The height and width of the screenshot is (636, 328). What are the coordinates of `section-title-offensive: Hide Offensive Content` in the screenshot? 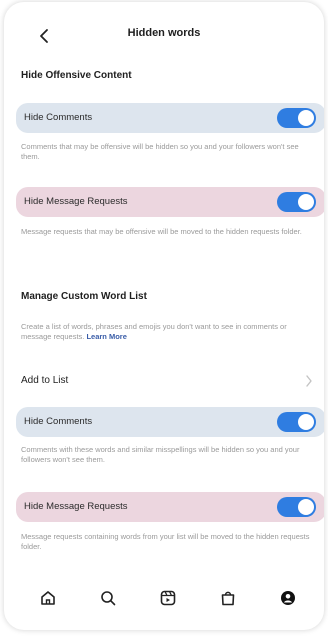 It's located at (76, 75).